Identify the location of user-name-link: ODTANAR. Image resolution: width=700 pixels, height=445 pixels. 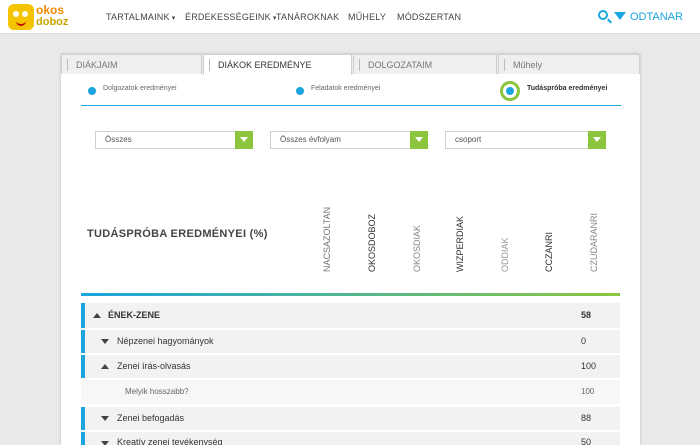
(656, 17).